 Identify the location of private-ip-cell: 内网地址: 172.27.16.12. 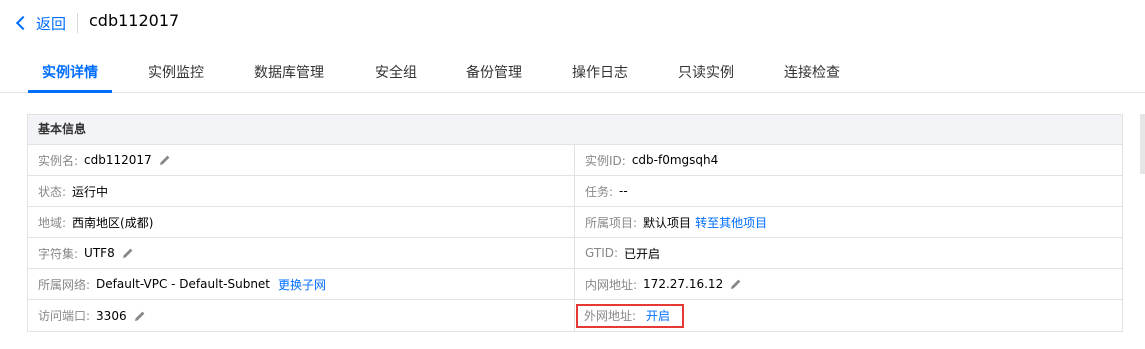
(848, 284).